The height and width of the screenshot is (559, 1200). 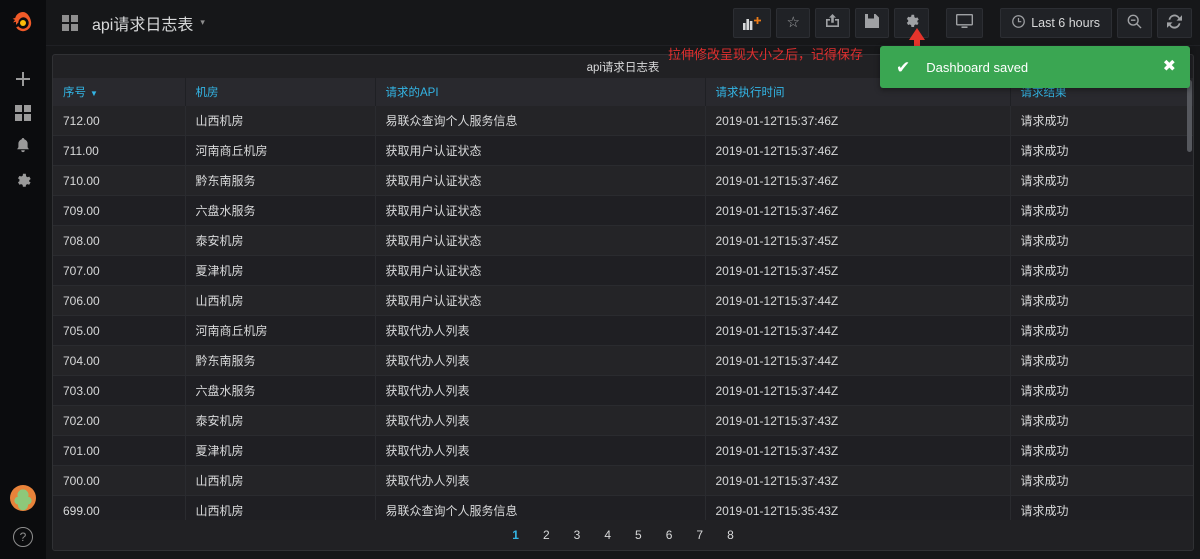 I want to click on column-header-seq: 序号 ▼, so click(x=119, y=92).